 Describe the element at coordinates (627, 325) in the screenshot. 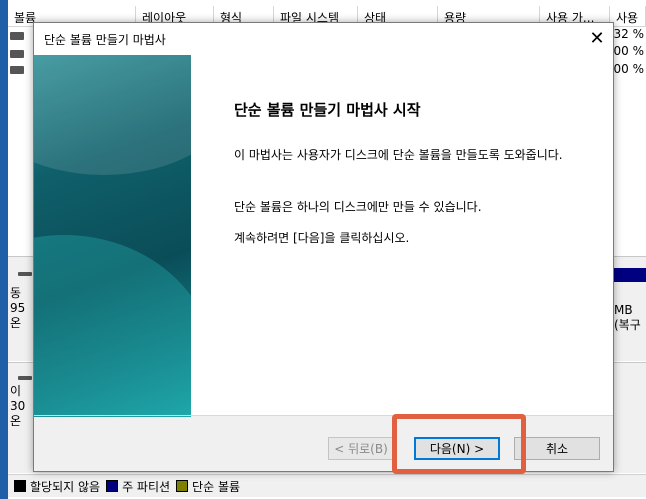

I see `partition-label: (복구` at that location.